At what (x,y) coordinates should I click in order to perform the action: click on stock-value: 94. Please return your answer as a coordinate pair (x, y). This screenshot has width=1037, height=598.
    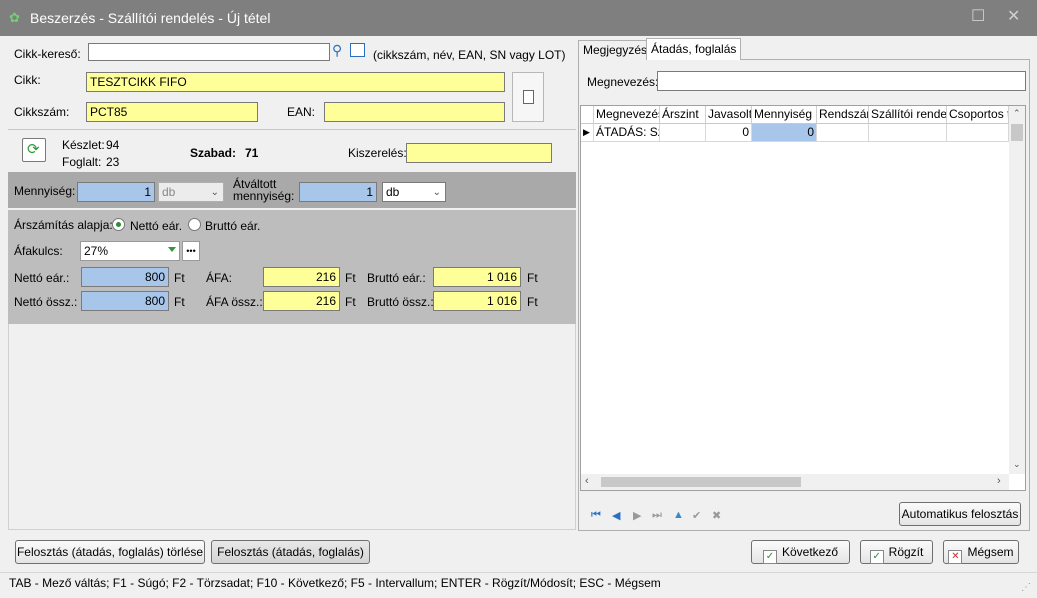
    Looking at the image, I should click on (113, 145).